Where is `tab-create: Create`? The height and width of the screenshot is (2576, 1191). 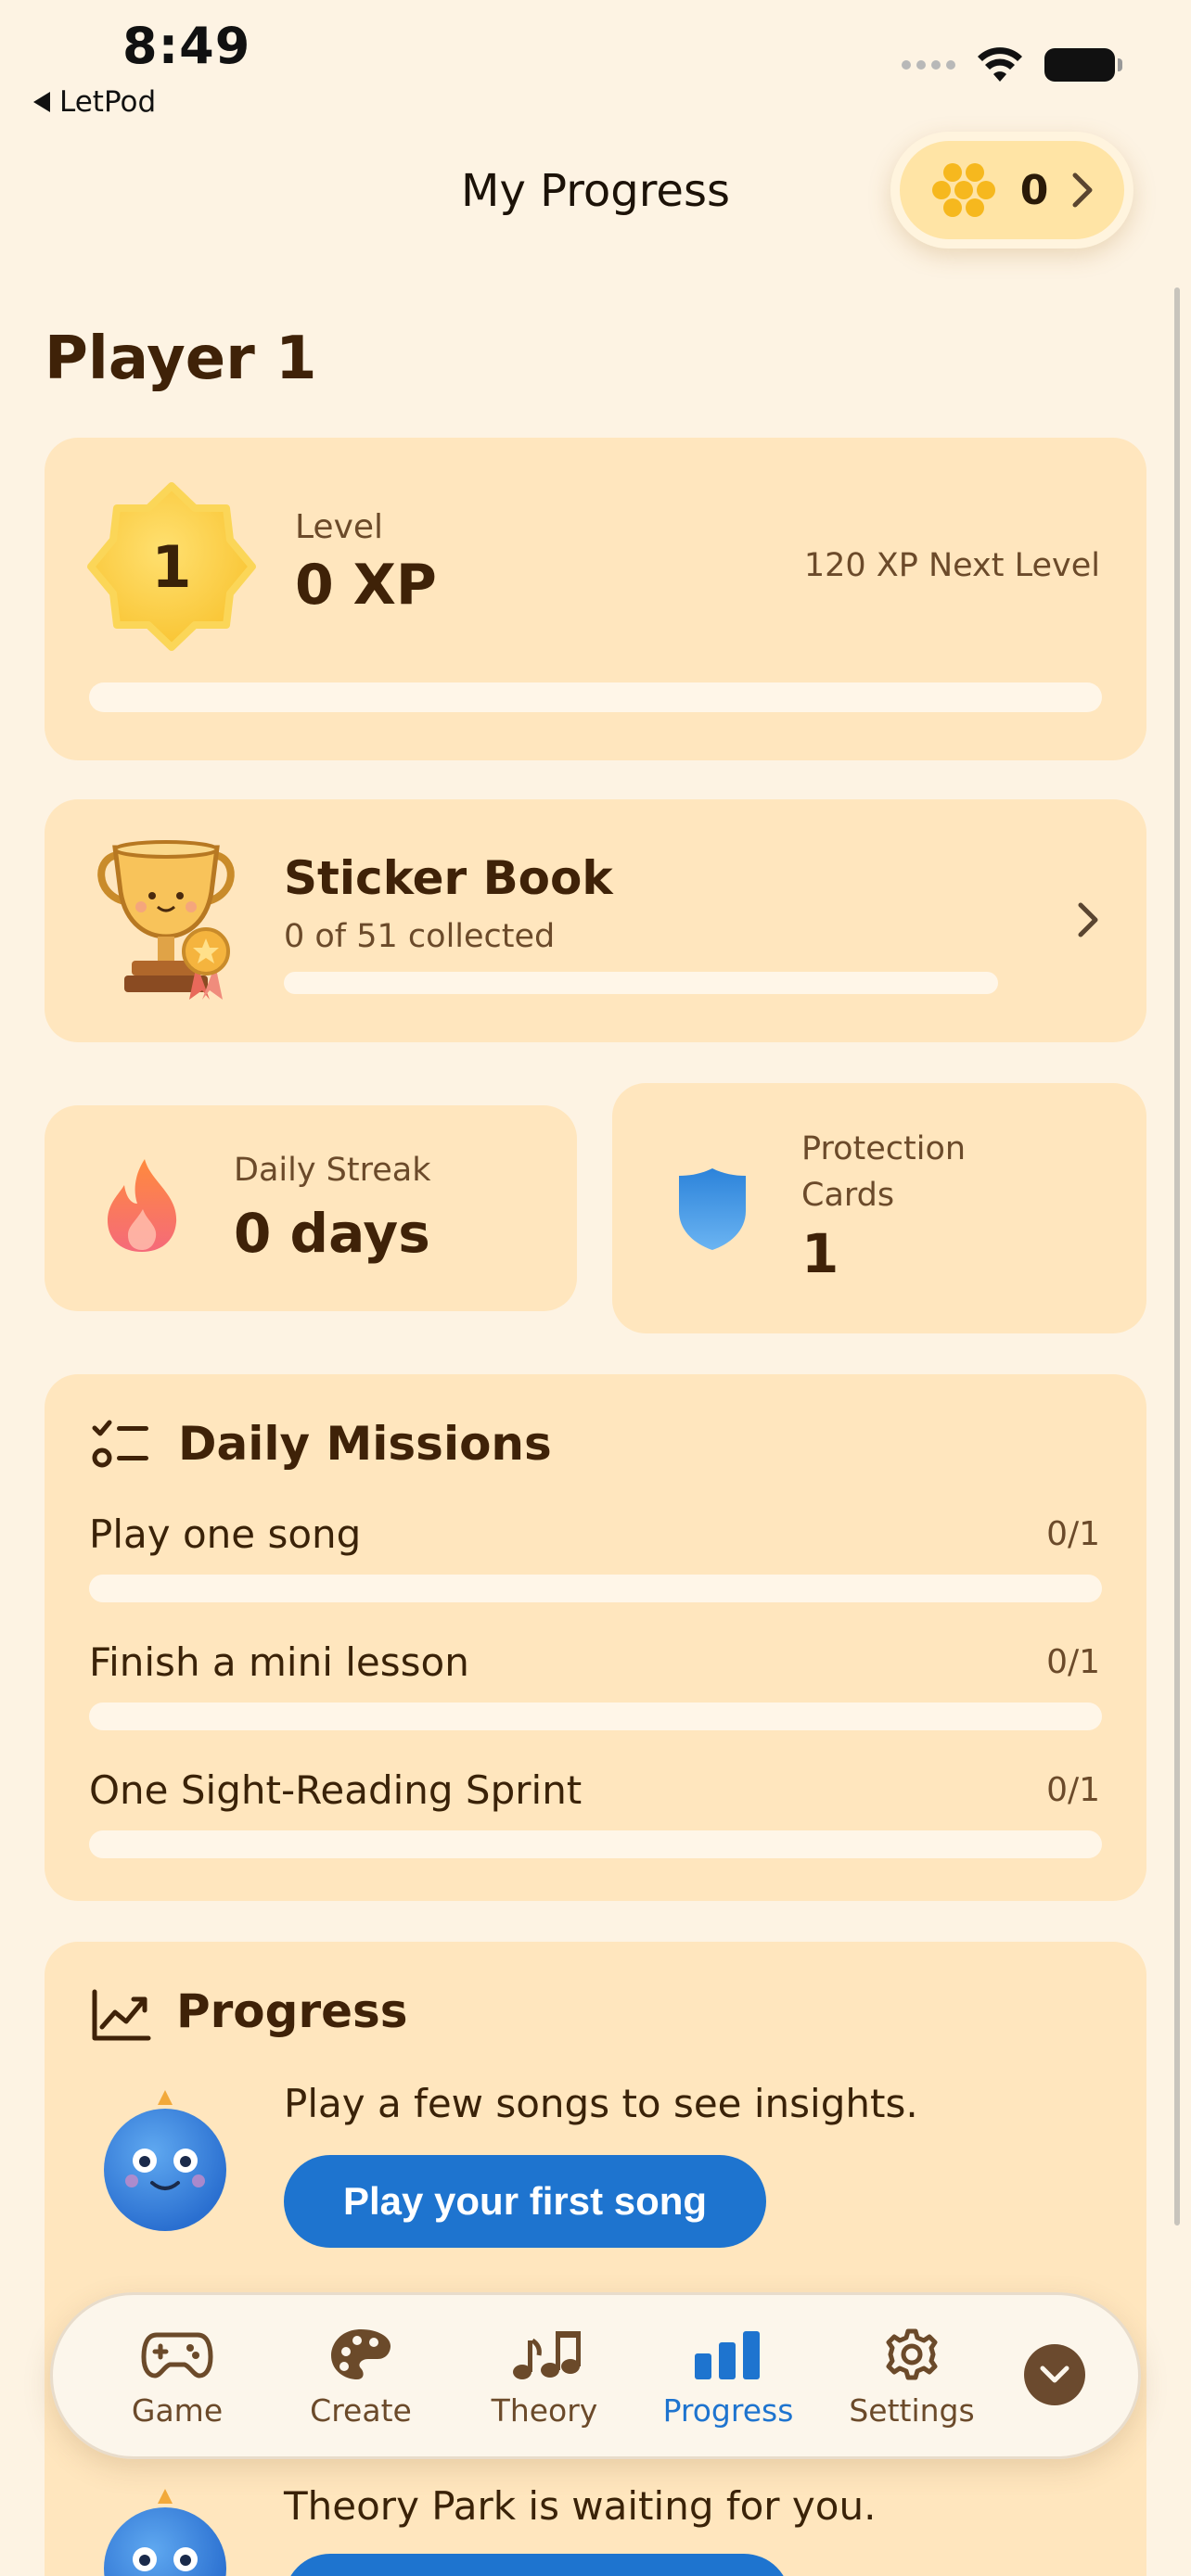 tab-create: Create is located at coordinates (361, 2378).